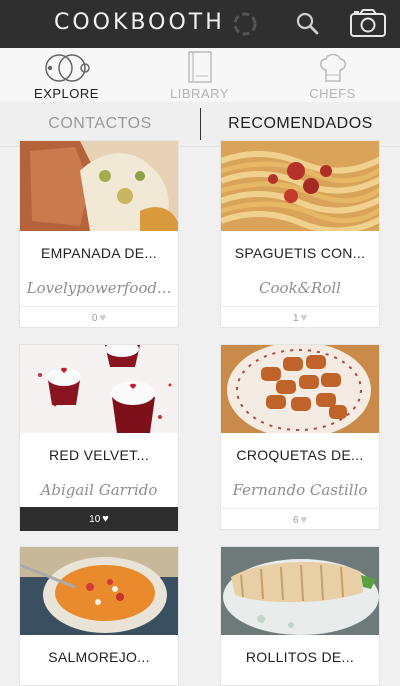 Image resolution: width=400 pixels, height=686 pixels. I want to click on tab-library-label: LIBRARY, so click(199, 93).